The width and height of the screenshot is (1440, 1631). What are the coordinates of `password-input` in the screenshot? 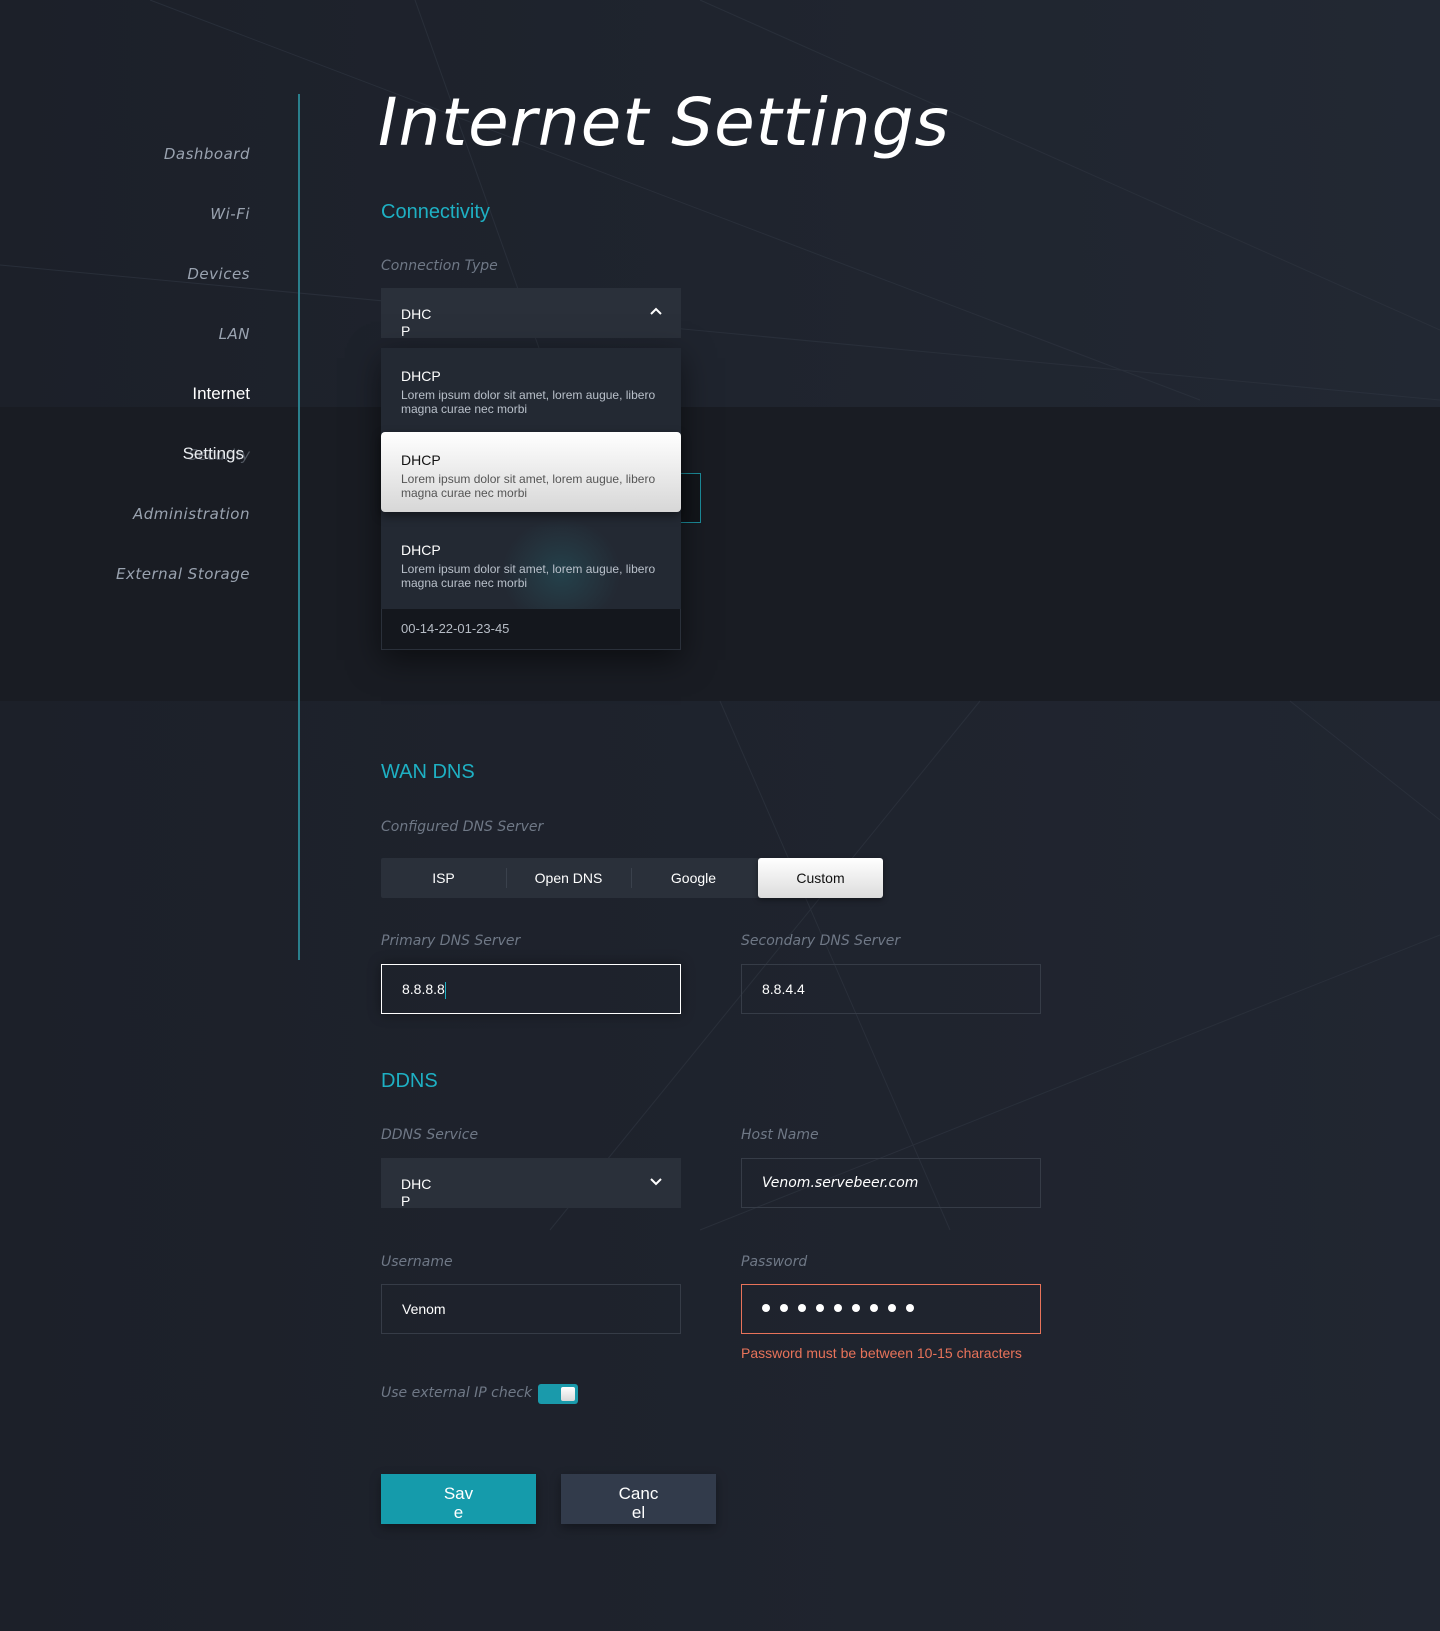 It's located at (891, 1309).